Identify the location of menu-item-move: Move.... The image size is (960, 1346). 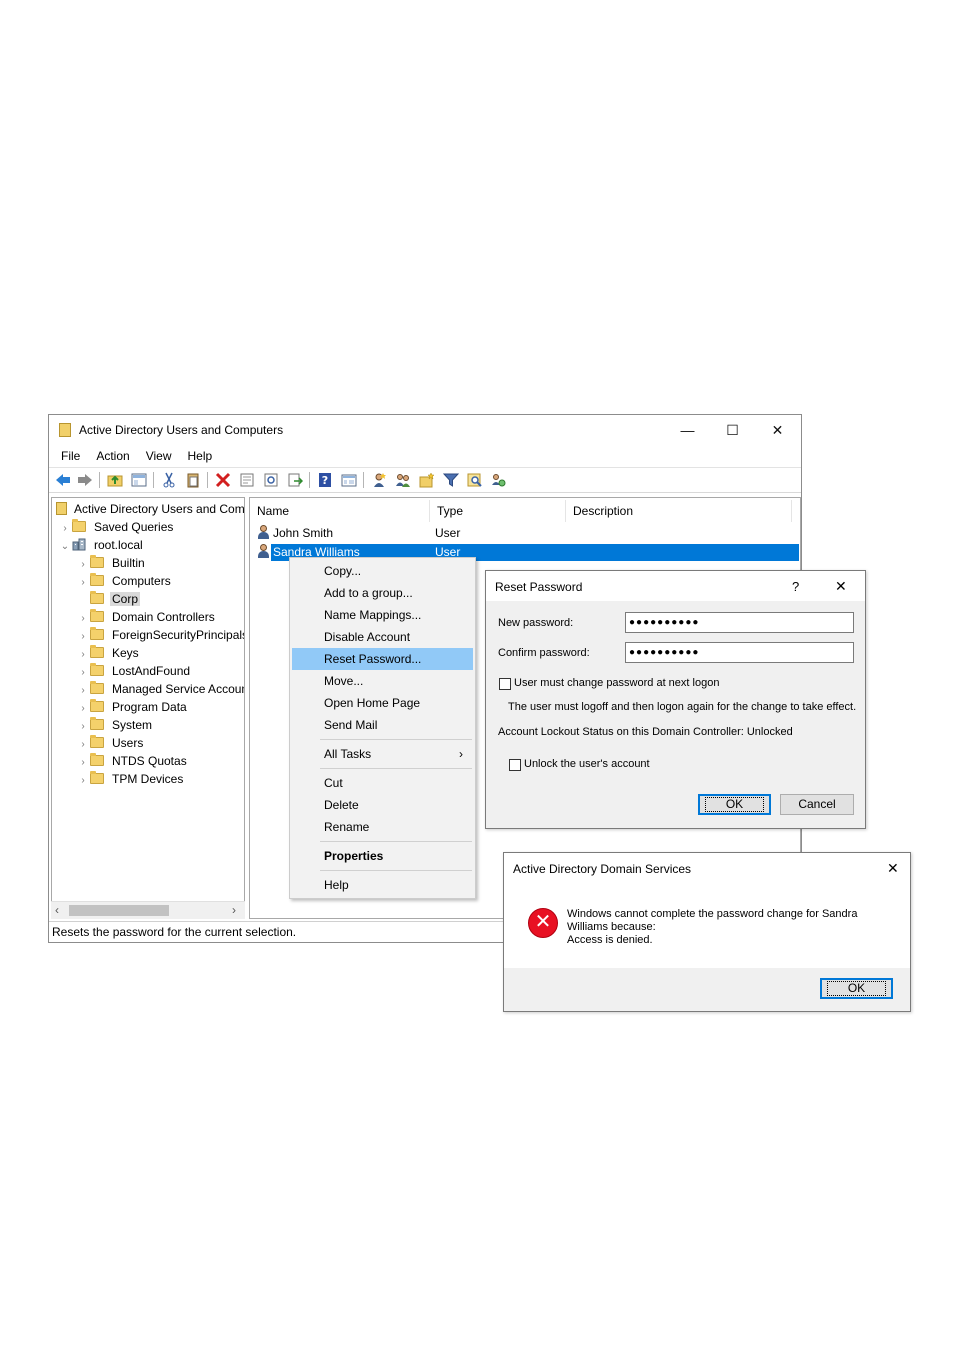
(382, 681).